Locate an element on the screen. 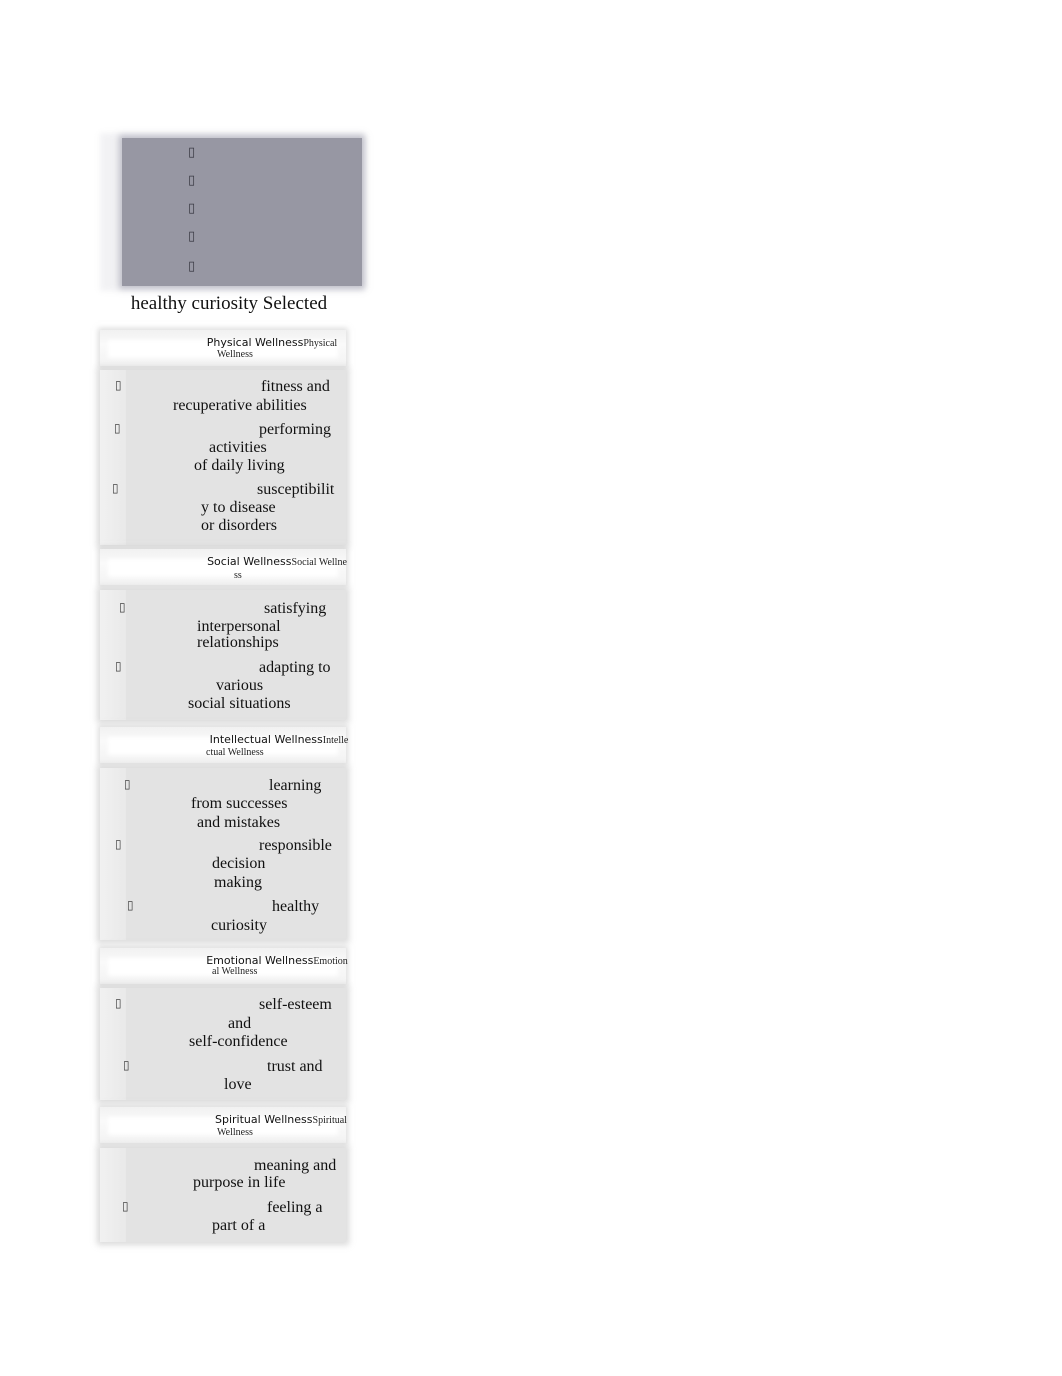 The image size is (1062, 1376). item-text: part of a is located at coordinates (239, 1225).